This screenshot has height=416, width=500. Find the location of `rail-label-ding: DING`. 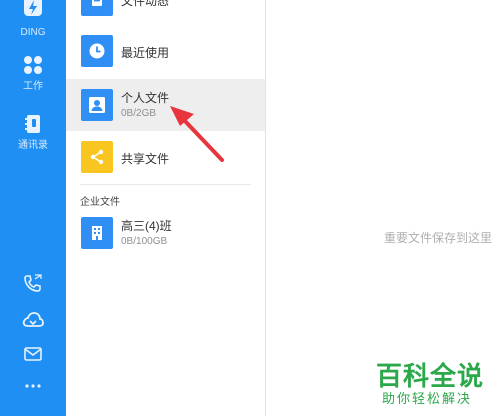

rail-label-ding: DING is located at coordinates (33, 32).